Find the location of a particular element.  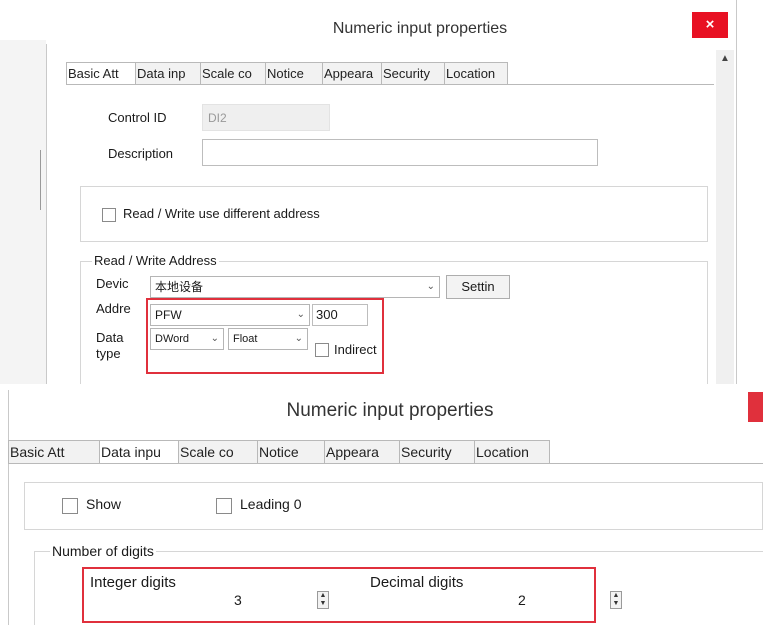

bottom-dialog-title: Numeric input properties is located at coordinates (390, 410).